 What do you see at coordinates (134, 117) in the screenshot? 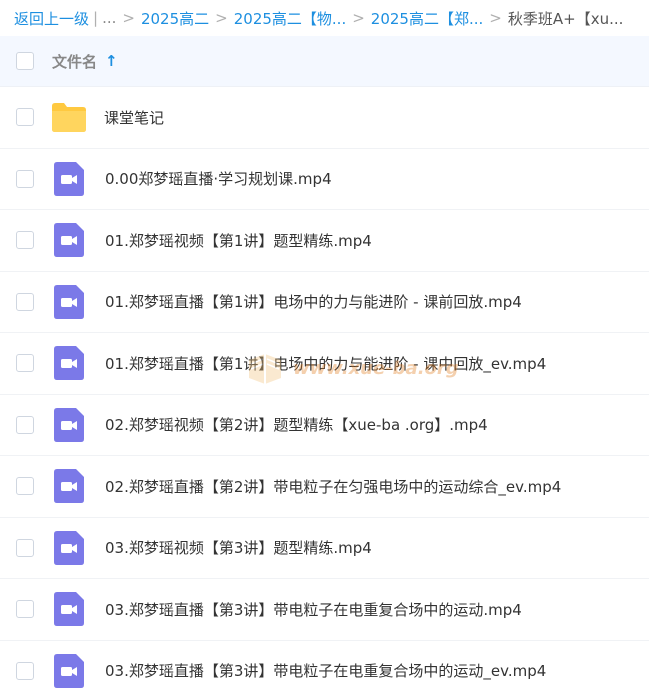
I see `file-name: 课堂笔记` at bounding box center [134, 117].